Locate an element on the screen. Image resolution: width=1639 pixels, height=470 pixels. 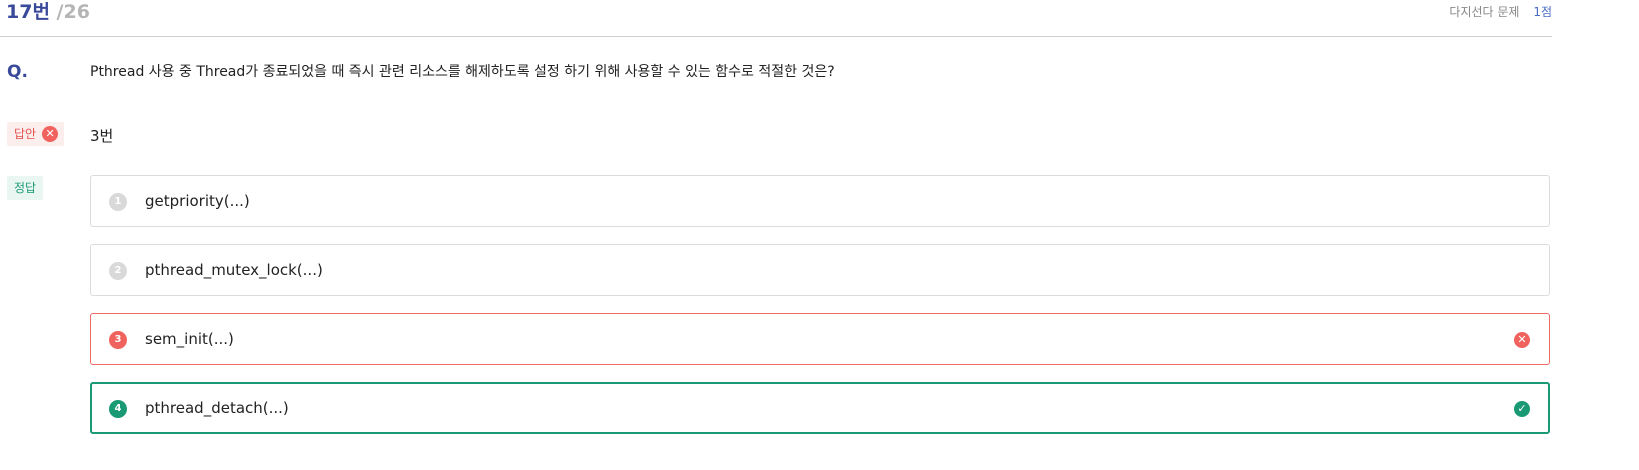
option-text: sem_init(...) is located at coordinates (189, 339).